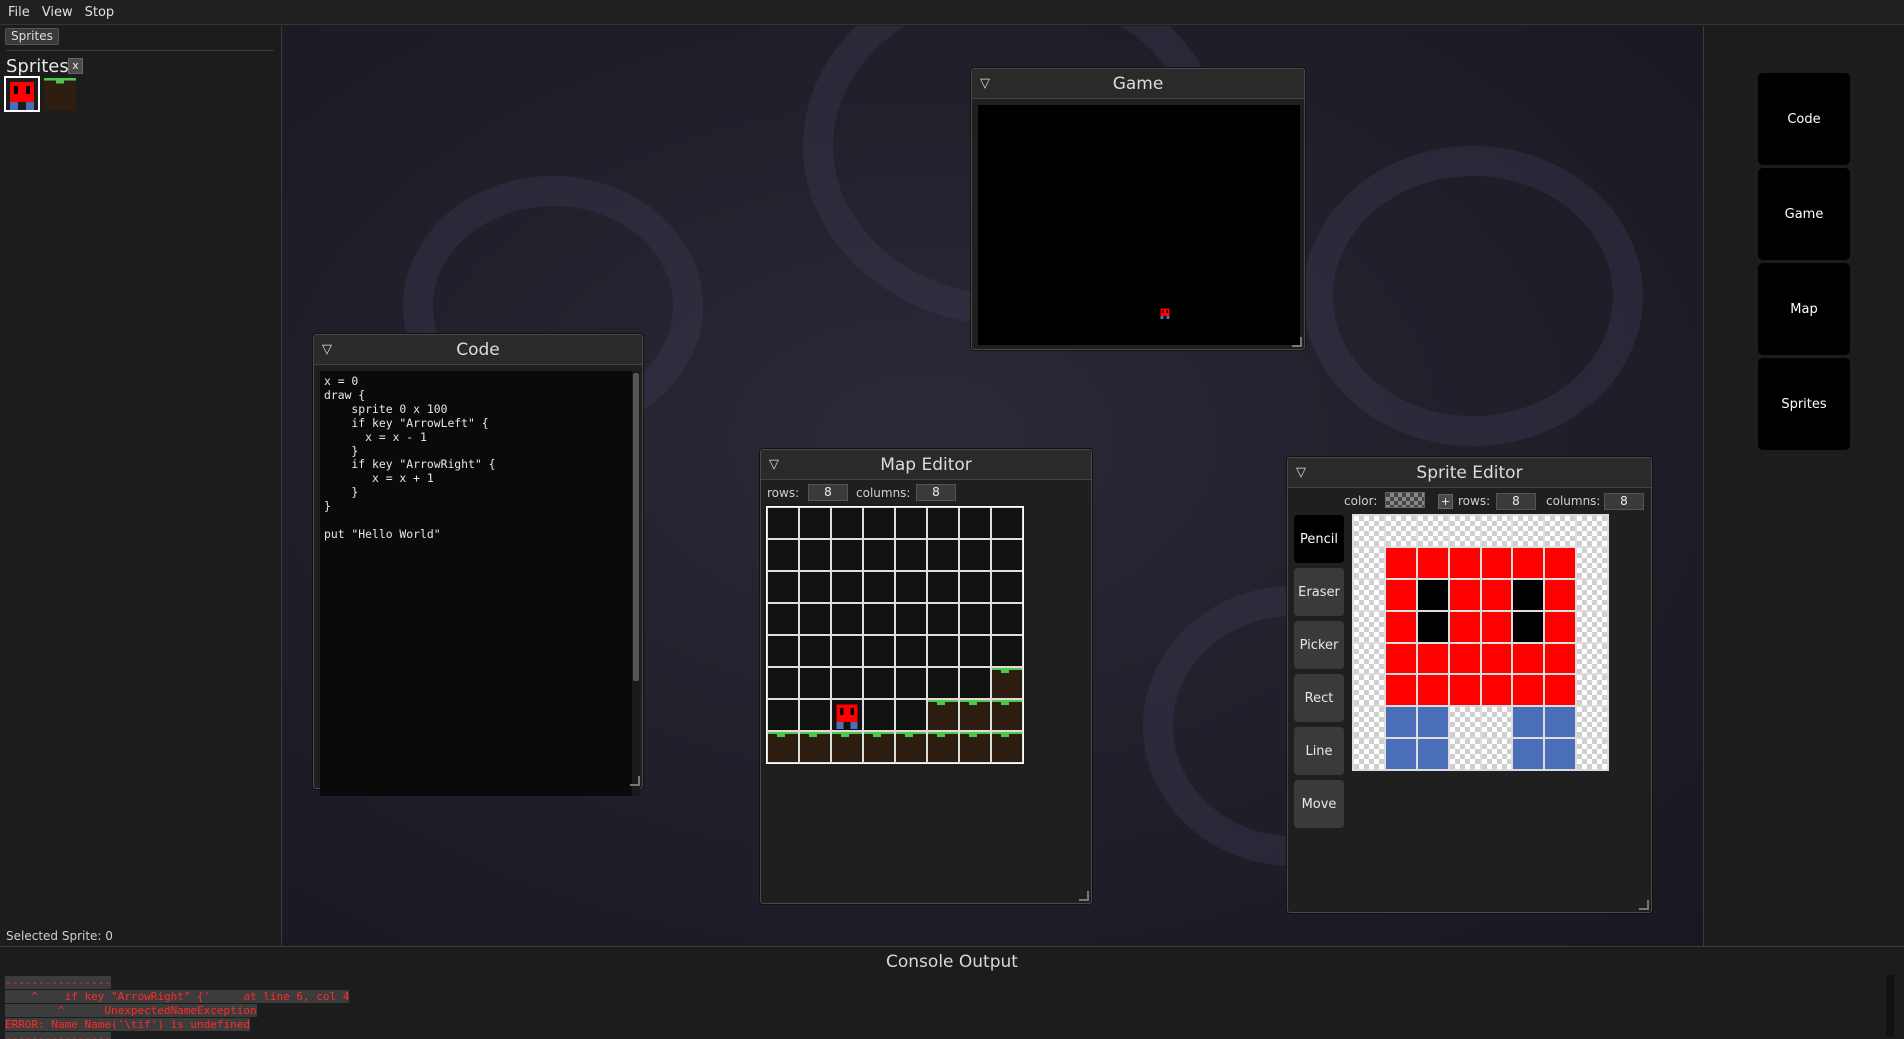 This screenshot has height=1039, width=1904. What do you see at coordinates (926, 465) in the screenshot?
I see `map-editor-titlebar: ▽ Map Editor` at bounding box center [926, 465].